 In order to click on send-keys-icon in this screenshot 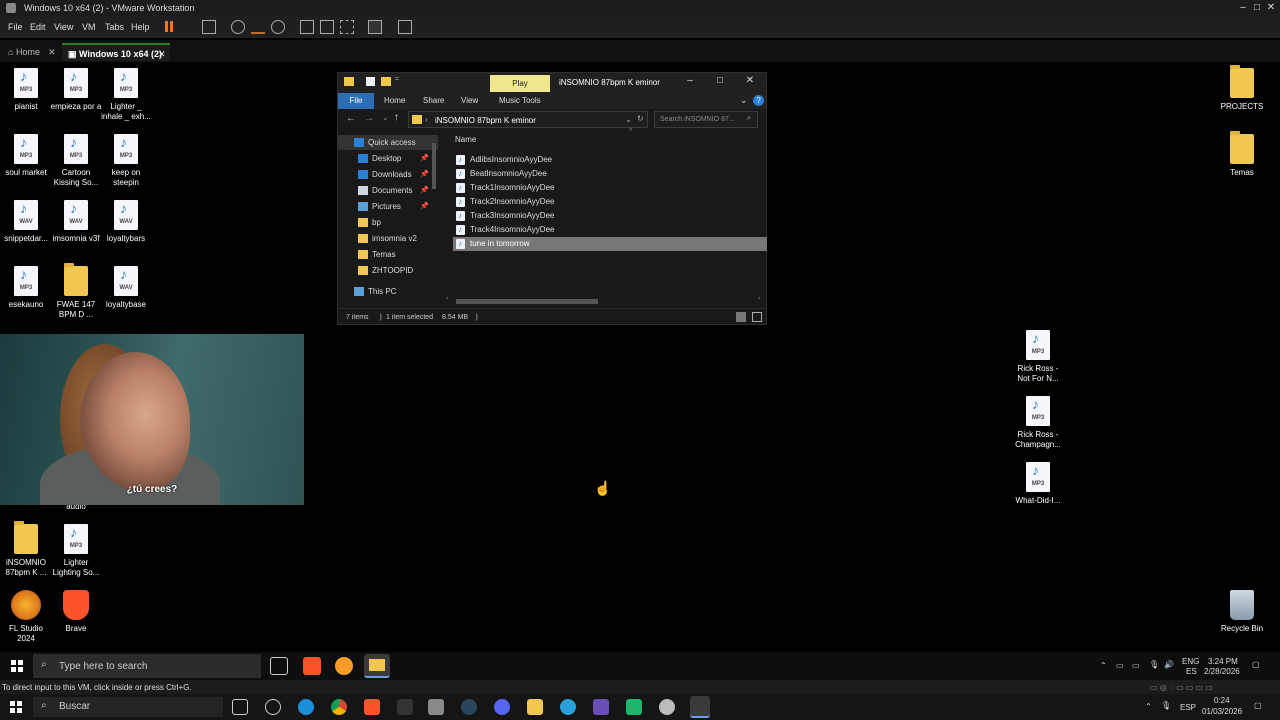, I will do `click(209, 27)`.